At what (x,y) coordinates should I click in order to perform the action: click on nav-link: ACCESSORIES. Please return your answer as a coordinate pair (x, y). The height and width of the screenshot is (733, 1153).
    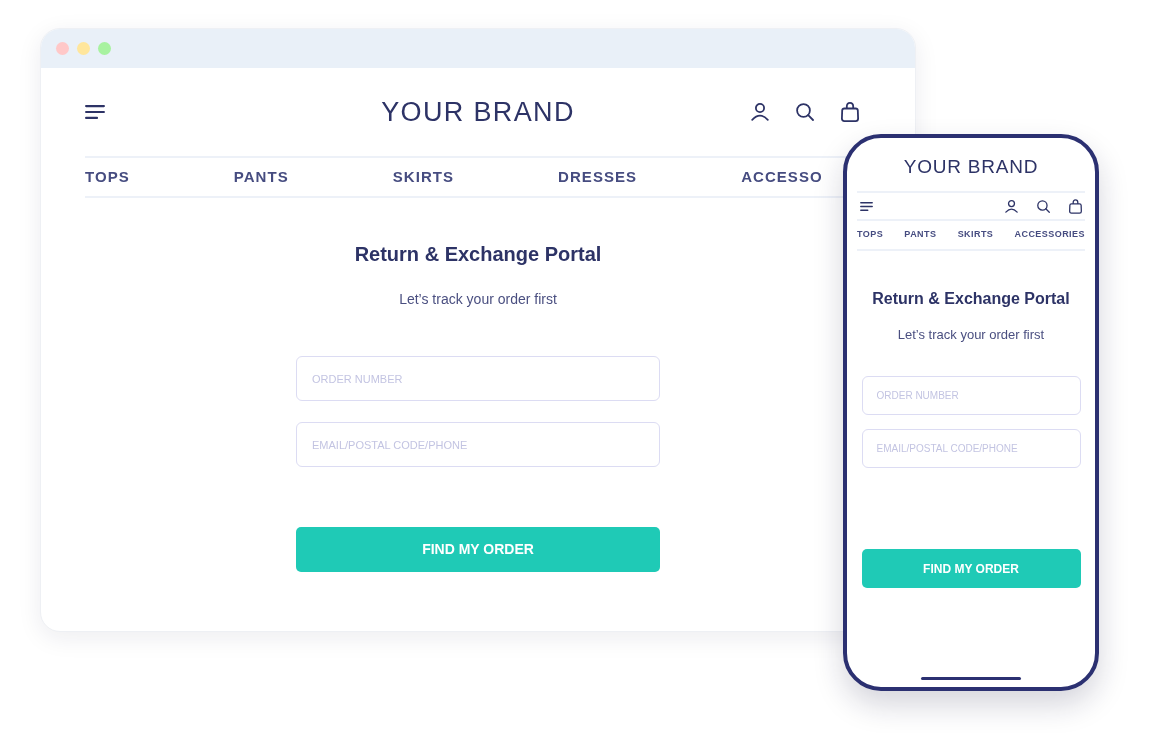
    Looking at the image, I should click on (1049, 235).